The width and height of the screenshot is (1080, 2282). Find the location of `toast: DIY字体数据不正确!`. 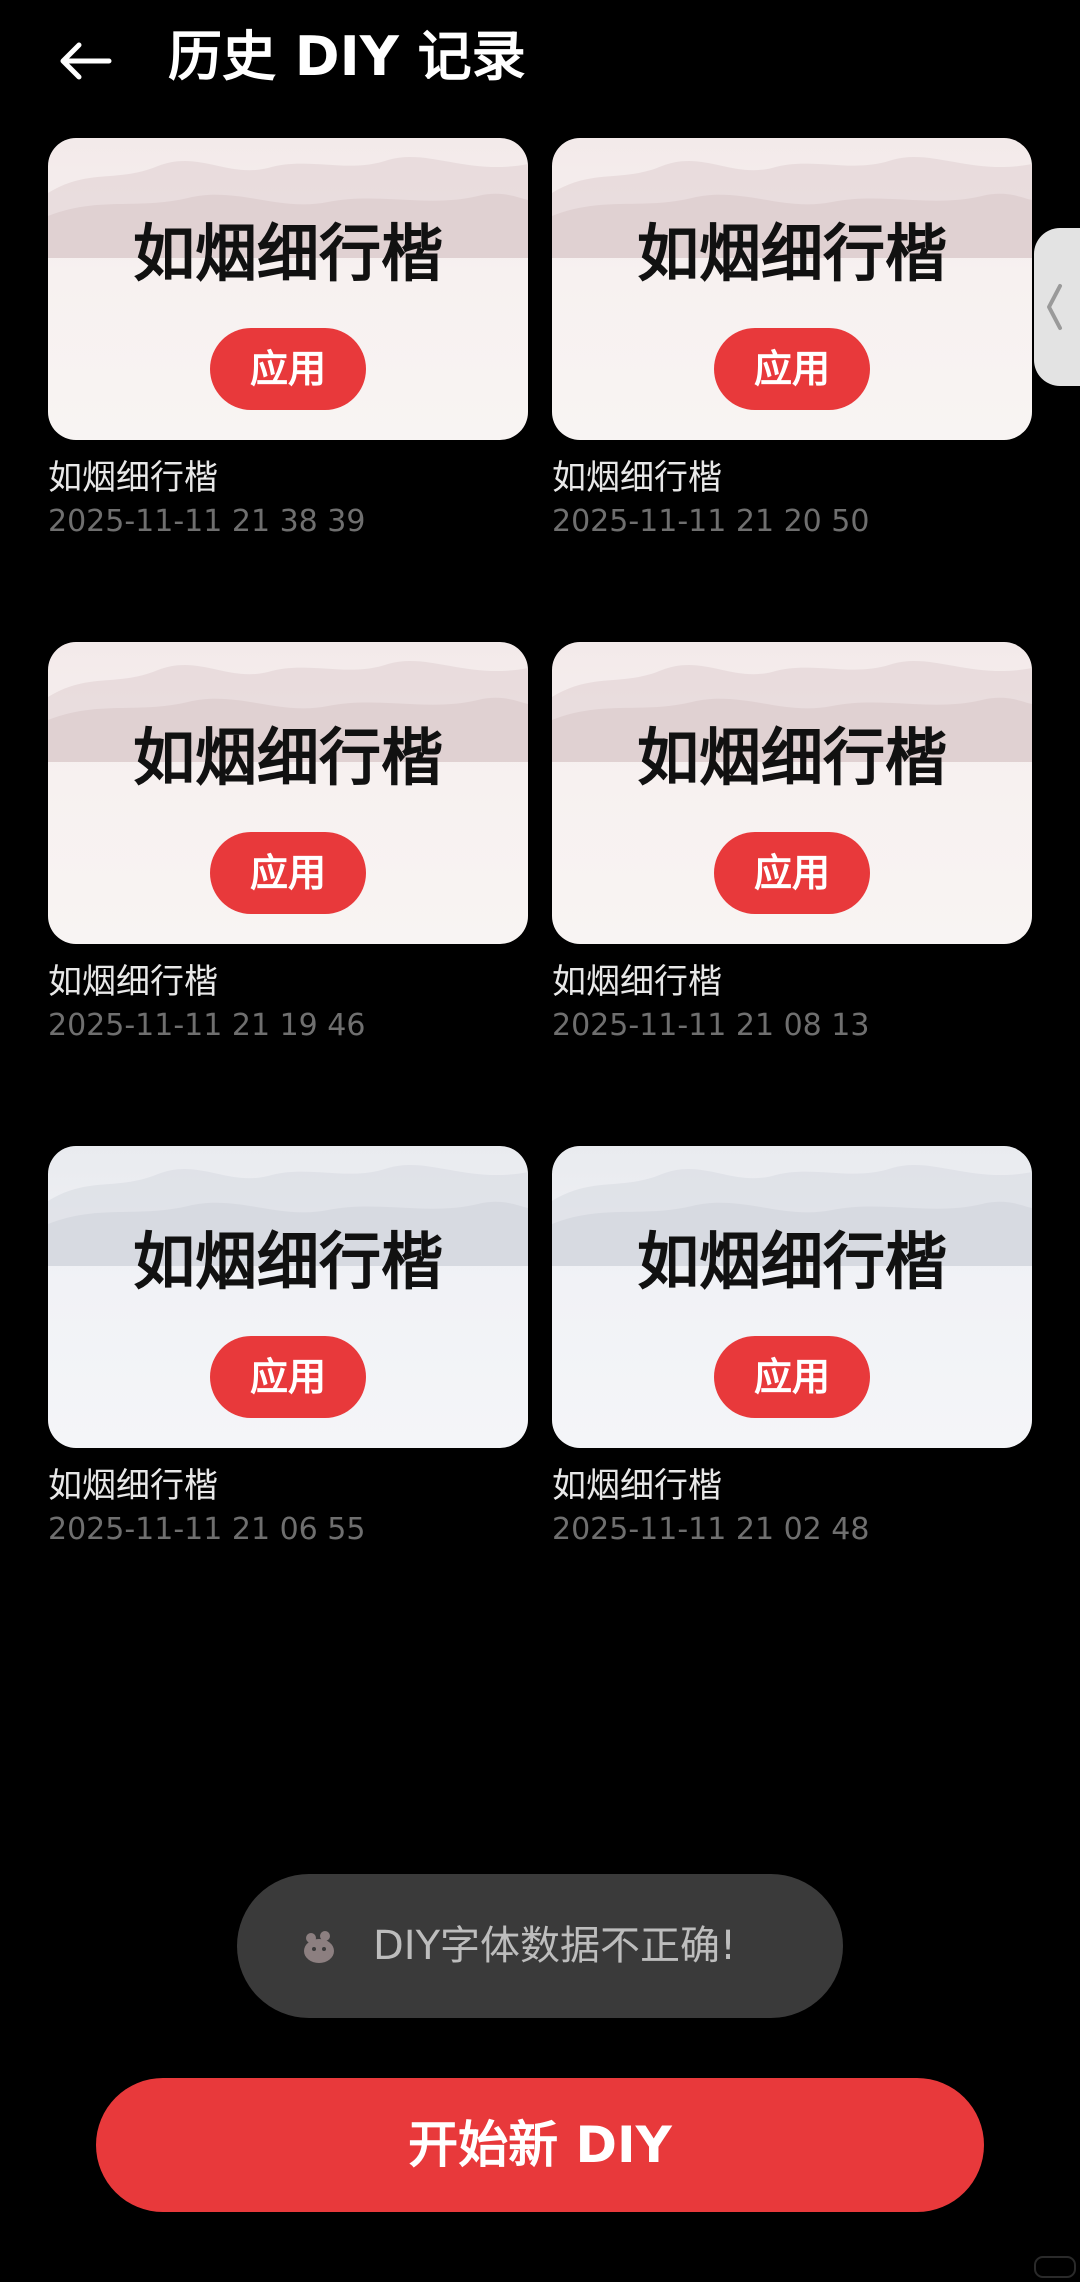

toast: DIY字体数据不正确! is located at coordinates (540, 1946).